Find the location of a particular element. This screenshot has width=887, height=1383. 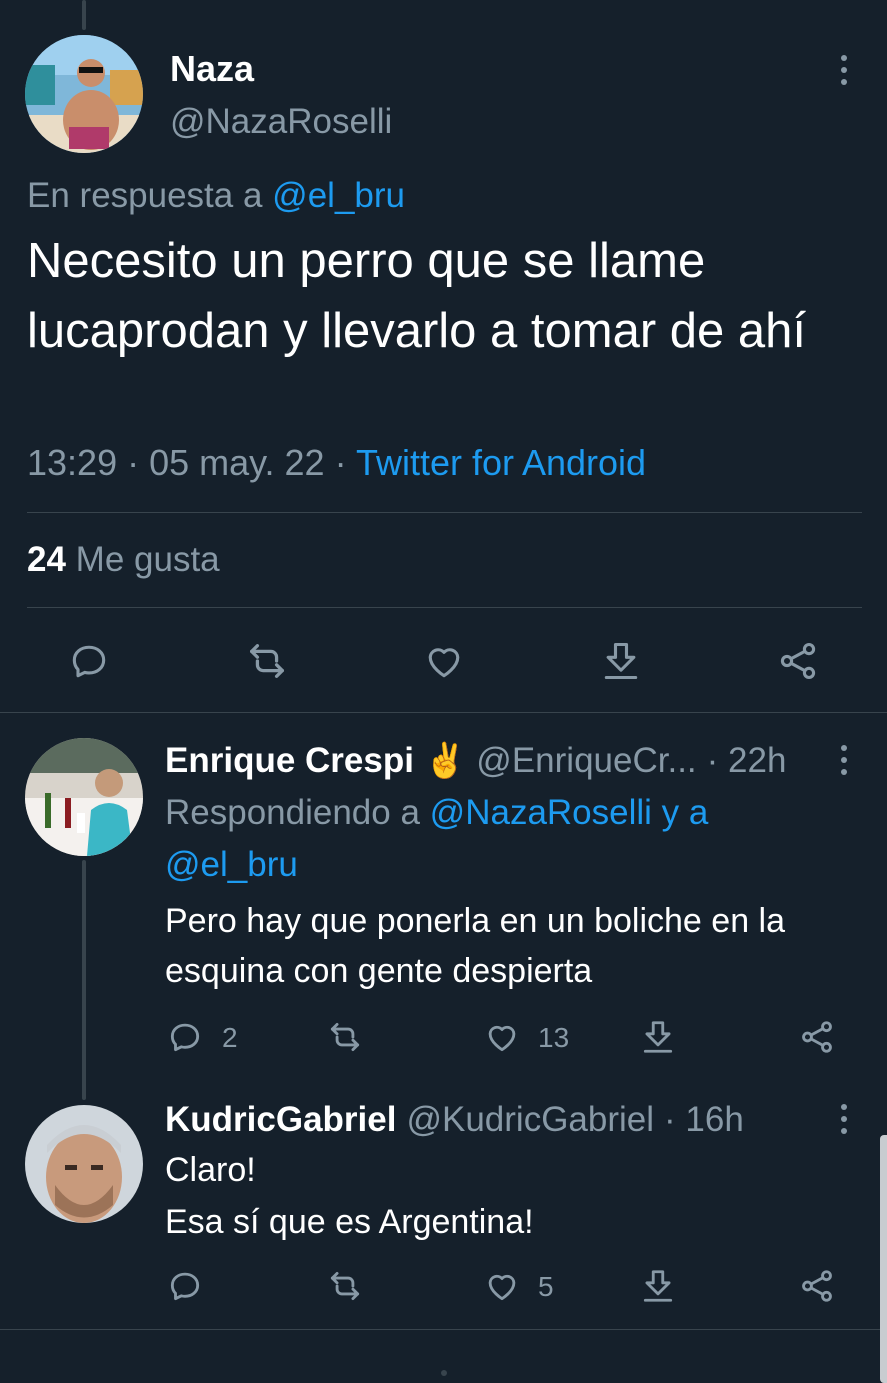

likes-label: Me gusta is located at coordinates (147, 559).